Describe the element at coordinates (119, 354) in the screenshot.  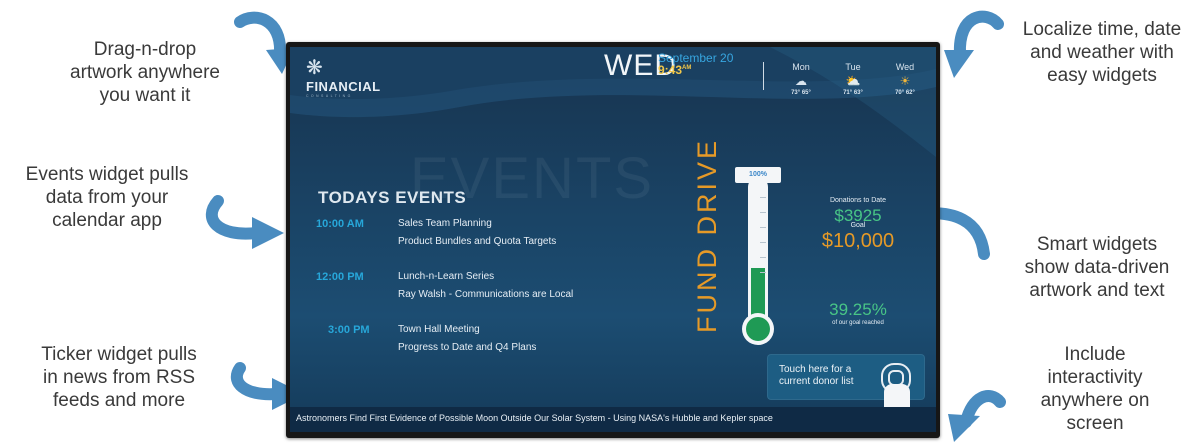
I see `callout-line: Ticker widget pulls` at that location.